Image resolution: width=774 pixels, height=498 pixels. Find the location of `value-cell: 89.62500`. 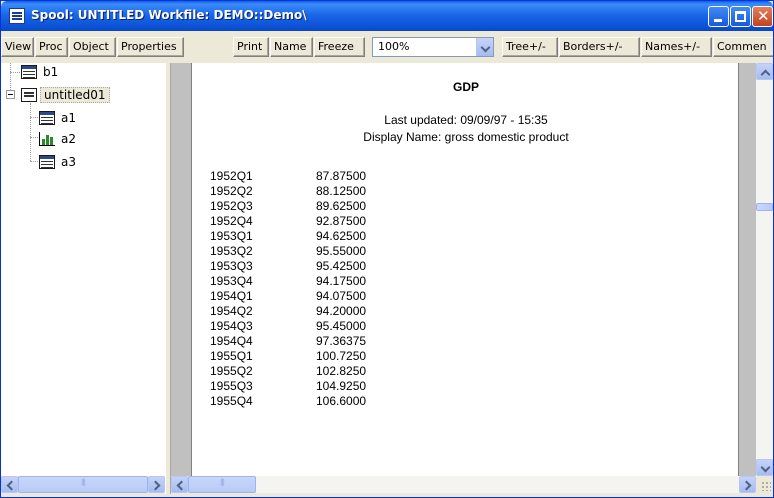

value-cell: 89.62500 is located at coordinates (341, 206).